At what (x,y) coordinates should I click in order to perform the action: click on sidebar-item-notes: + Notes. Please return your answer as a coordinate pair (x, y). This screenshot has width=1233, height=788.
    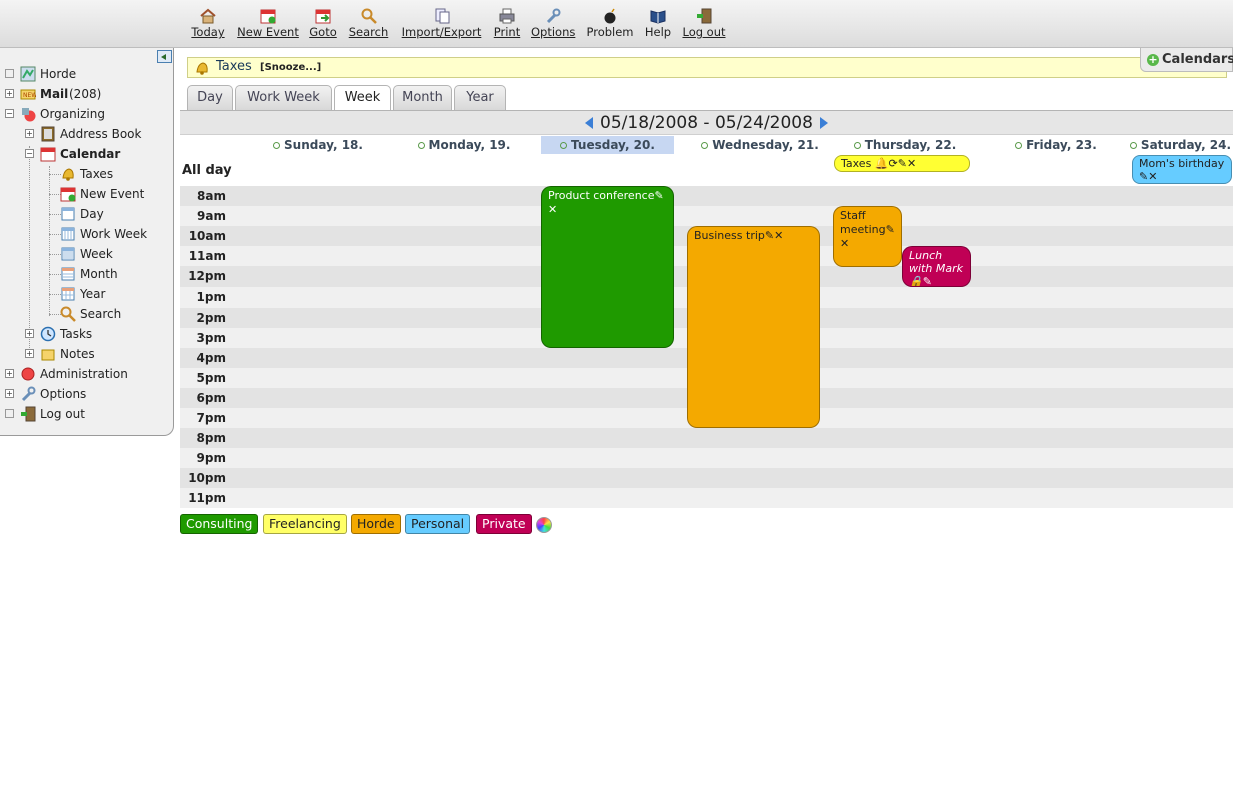
    Looking at the image, I should click on (87, 354).